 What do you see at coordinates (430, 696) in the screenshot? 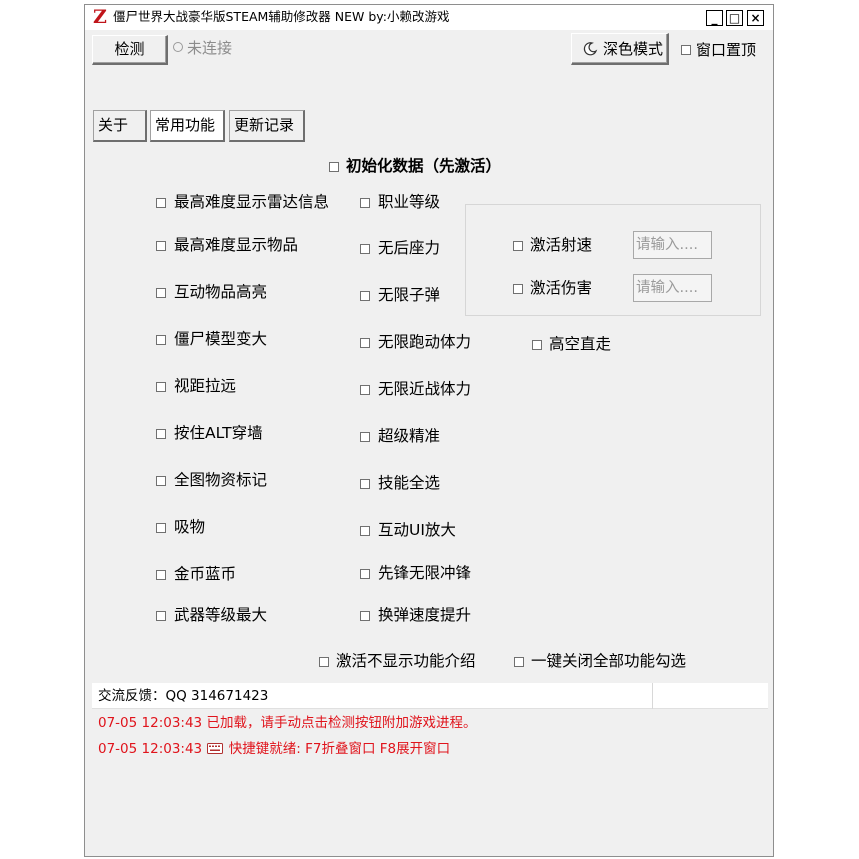
I see `feedback-header: 交流反馈：QQ 314671423` at bounding box center [430, 696].